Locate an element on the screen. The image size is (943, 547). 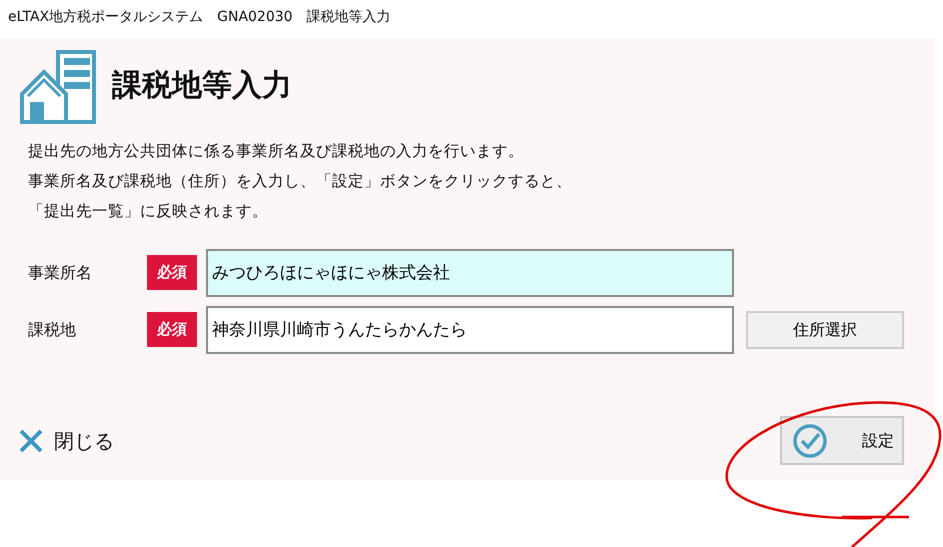
field-label: 課税地 is located at coordinates (52, 329).